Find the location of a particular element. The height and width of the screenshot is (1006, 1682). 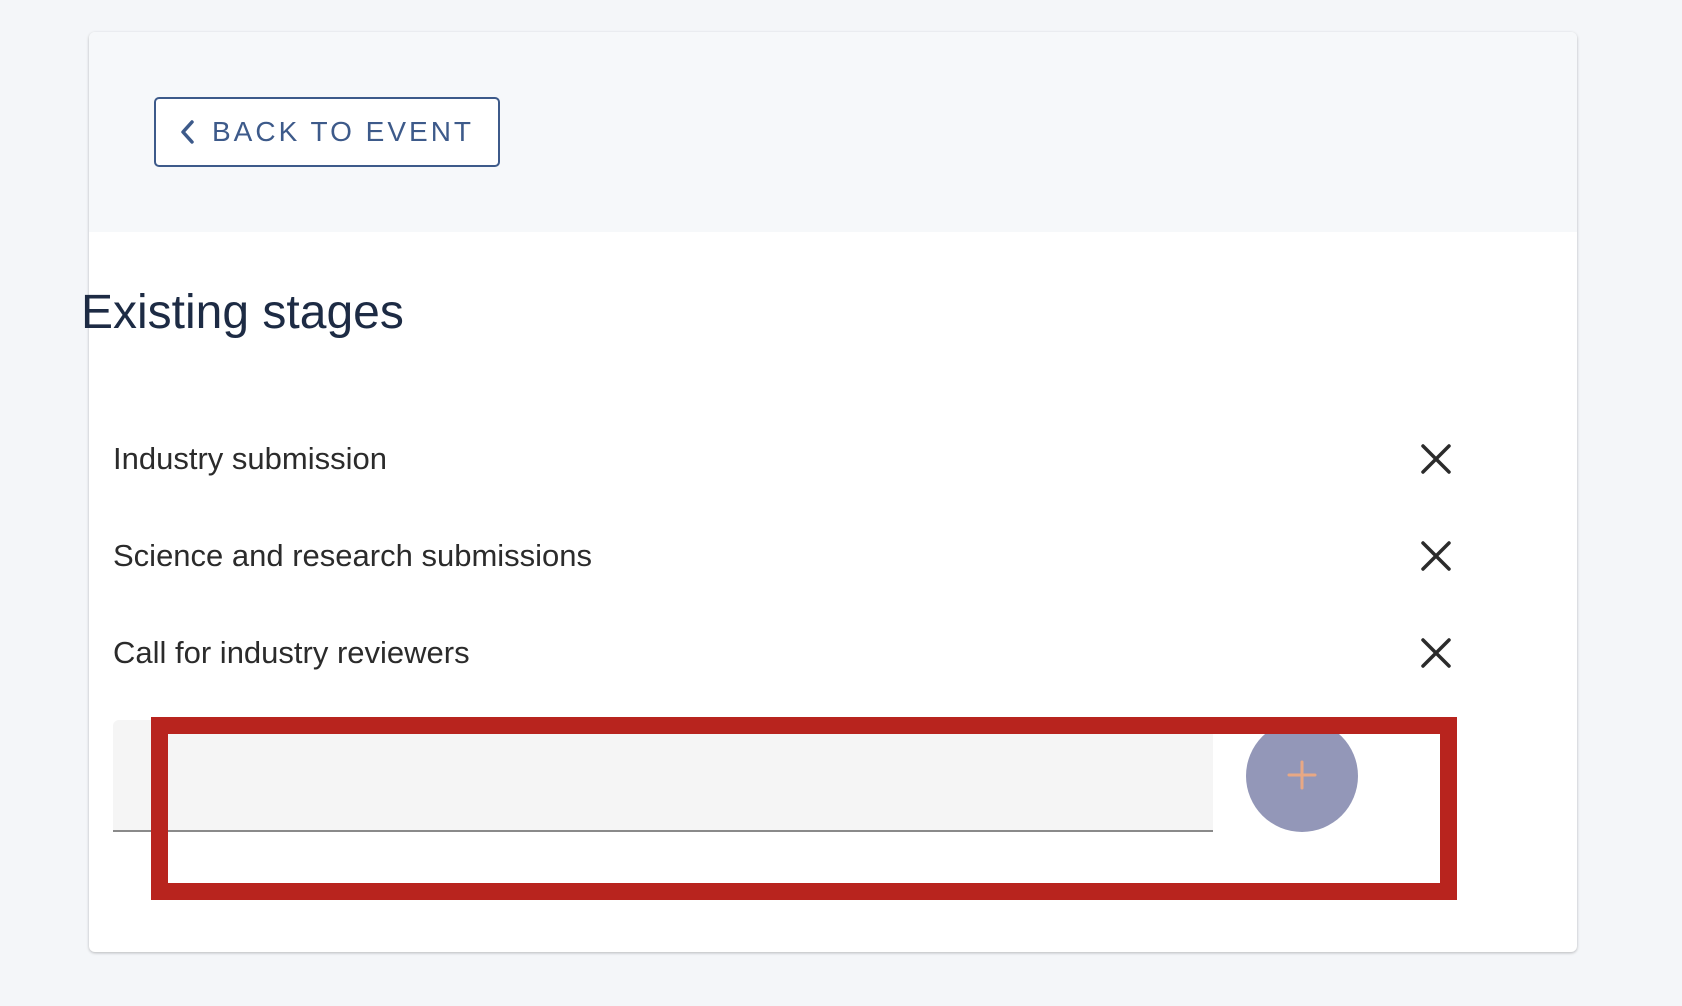

plus-icon is located at coordinates (1302, 776).